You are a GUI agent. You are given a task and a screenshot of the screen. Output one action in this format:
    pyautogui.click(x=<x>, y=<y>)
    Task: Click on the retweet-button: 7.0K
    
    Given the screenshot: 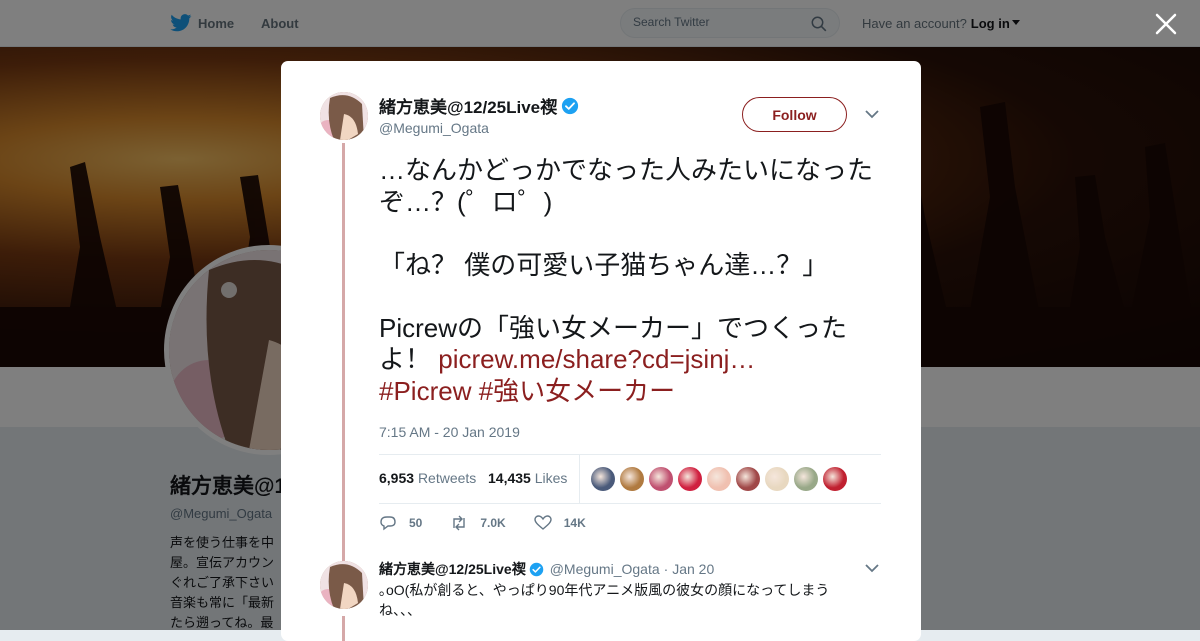 What is the action you would take?
    pyautogui.click(x=478, y=523)
    